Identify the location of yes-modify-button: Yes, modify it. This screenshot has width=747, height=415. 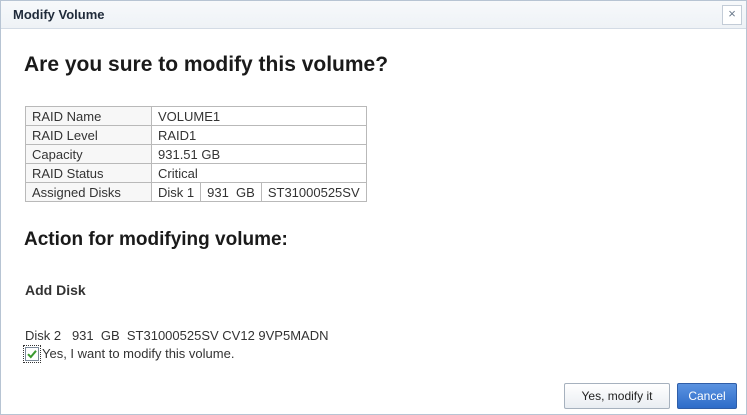
(617, 396).